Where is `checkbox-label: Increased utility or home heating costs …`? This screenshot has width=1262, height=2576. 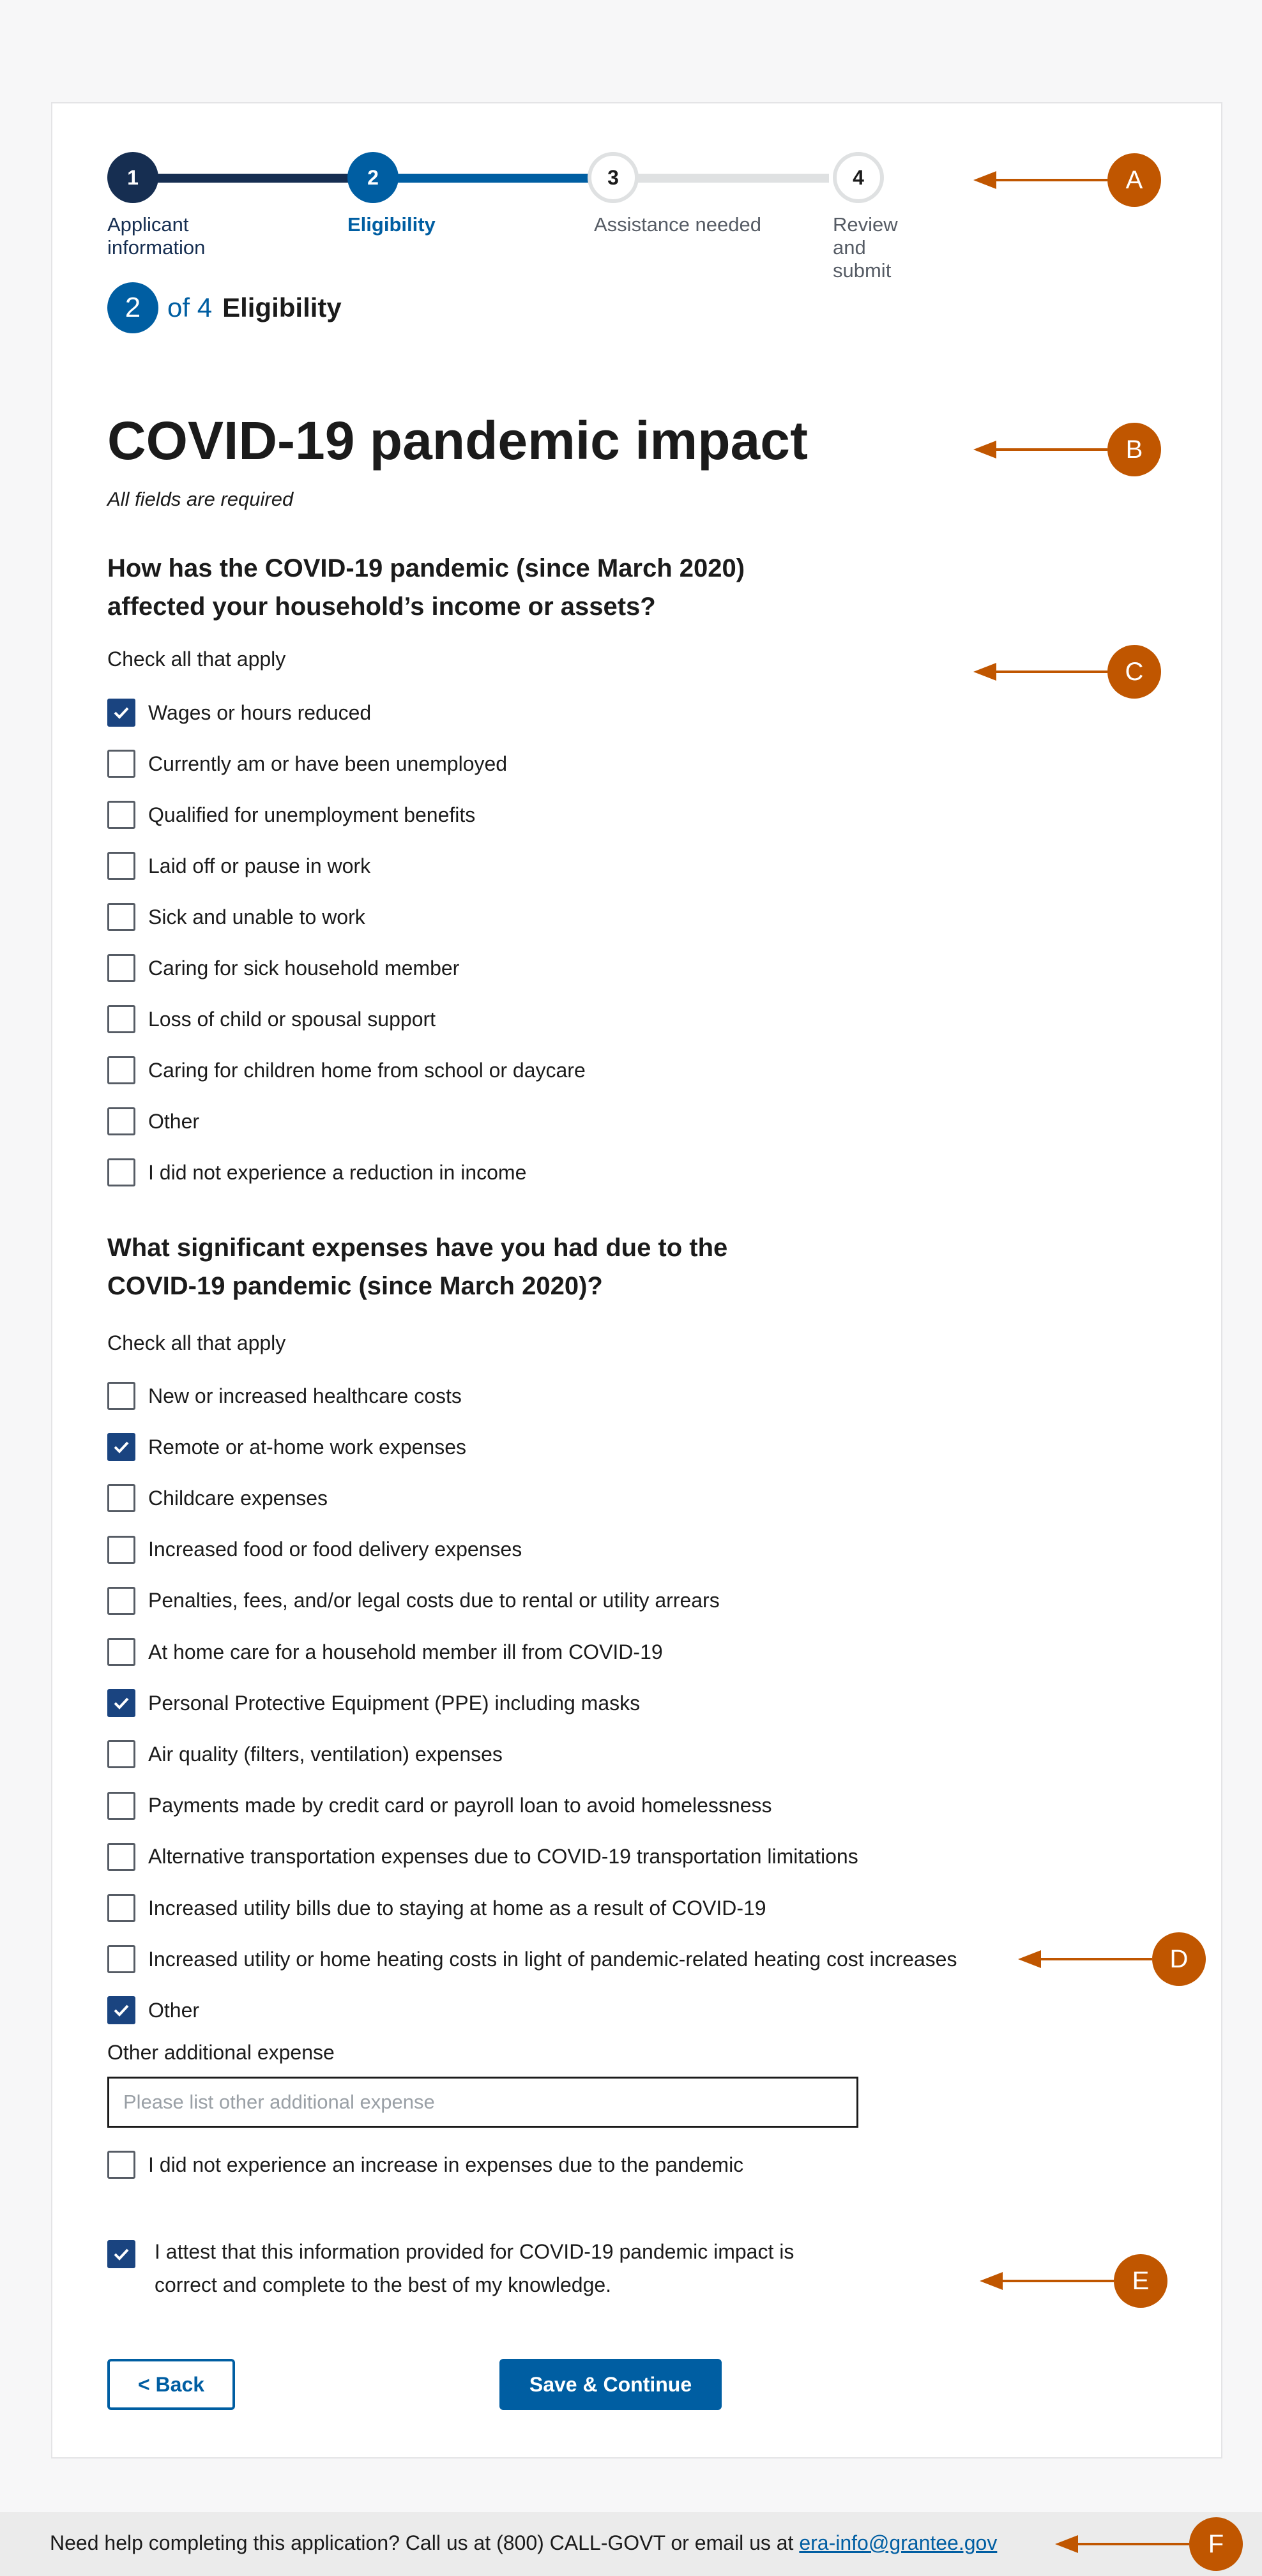
checkbox-label: Increased utility or home heating costs … is located at coordinates (552, 1959).